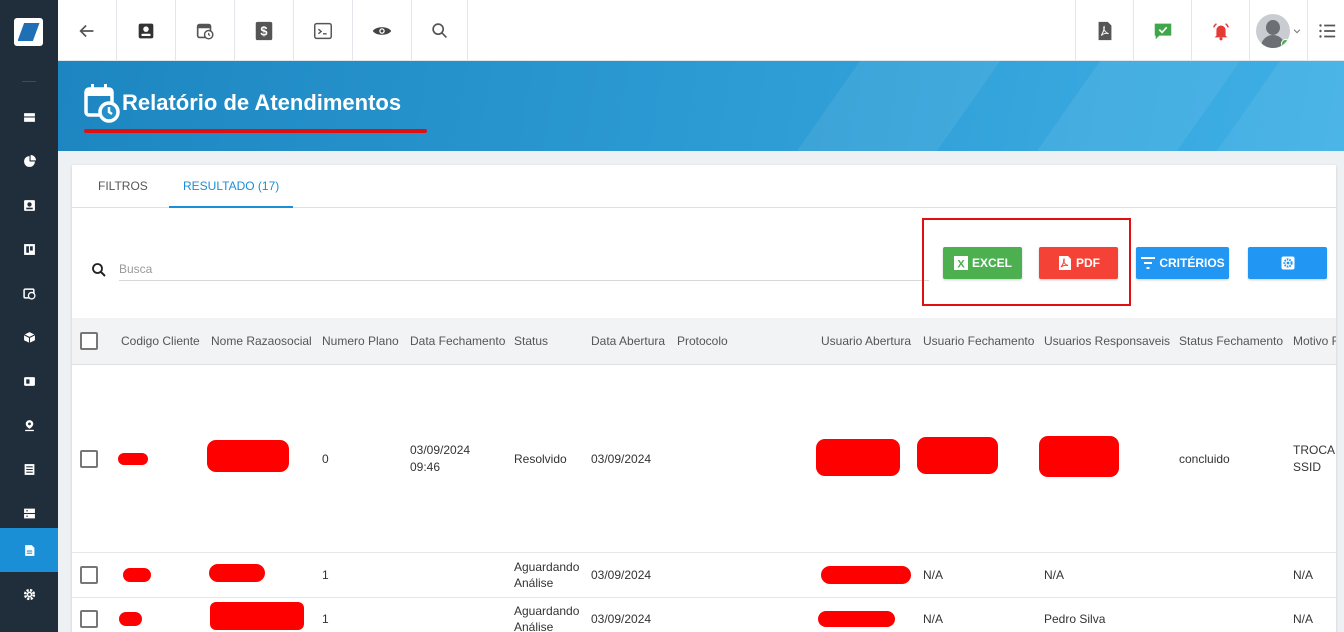 Image resolution: width=1344 pixels, height=632 pixels. I want to click on cell-usuarios-responsaveis: Pedro Silva, so click(1075, 619).